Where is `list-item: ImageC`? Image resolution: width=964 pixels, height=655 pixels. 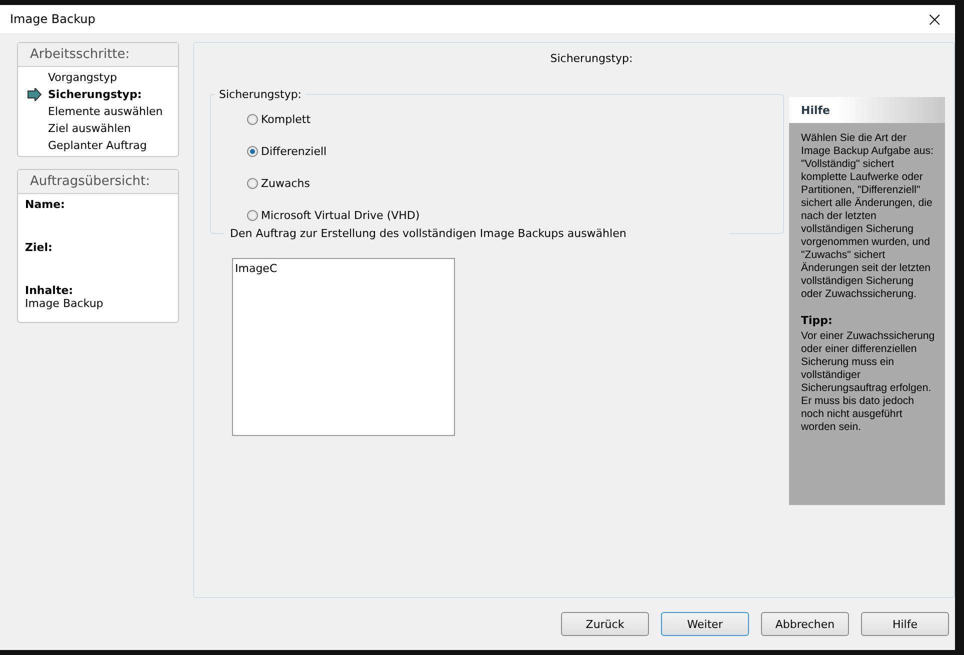
list-item: ImageC is located at coordinates (343, 268).